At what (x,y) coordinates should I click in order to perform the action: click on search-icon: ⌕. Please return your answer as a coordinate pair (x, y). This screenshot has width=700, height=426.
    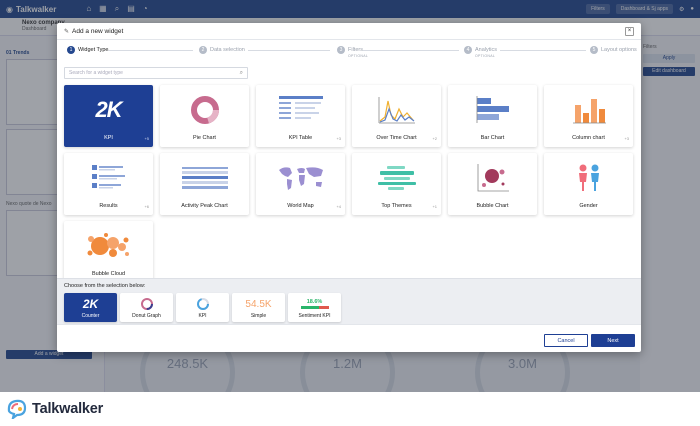
    Looking at the image, I should click on (241, 73).